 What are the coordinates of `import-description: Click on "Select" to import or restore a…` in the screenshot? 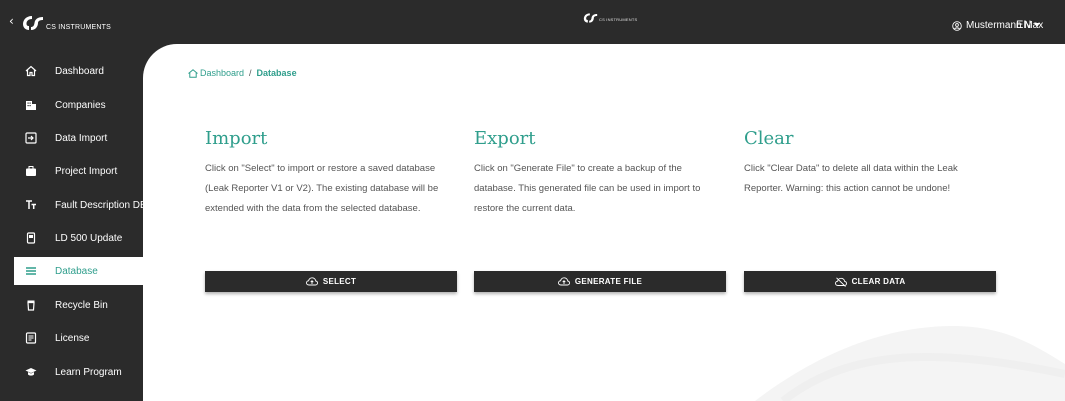 It's located at (322, 188).